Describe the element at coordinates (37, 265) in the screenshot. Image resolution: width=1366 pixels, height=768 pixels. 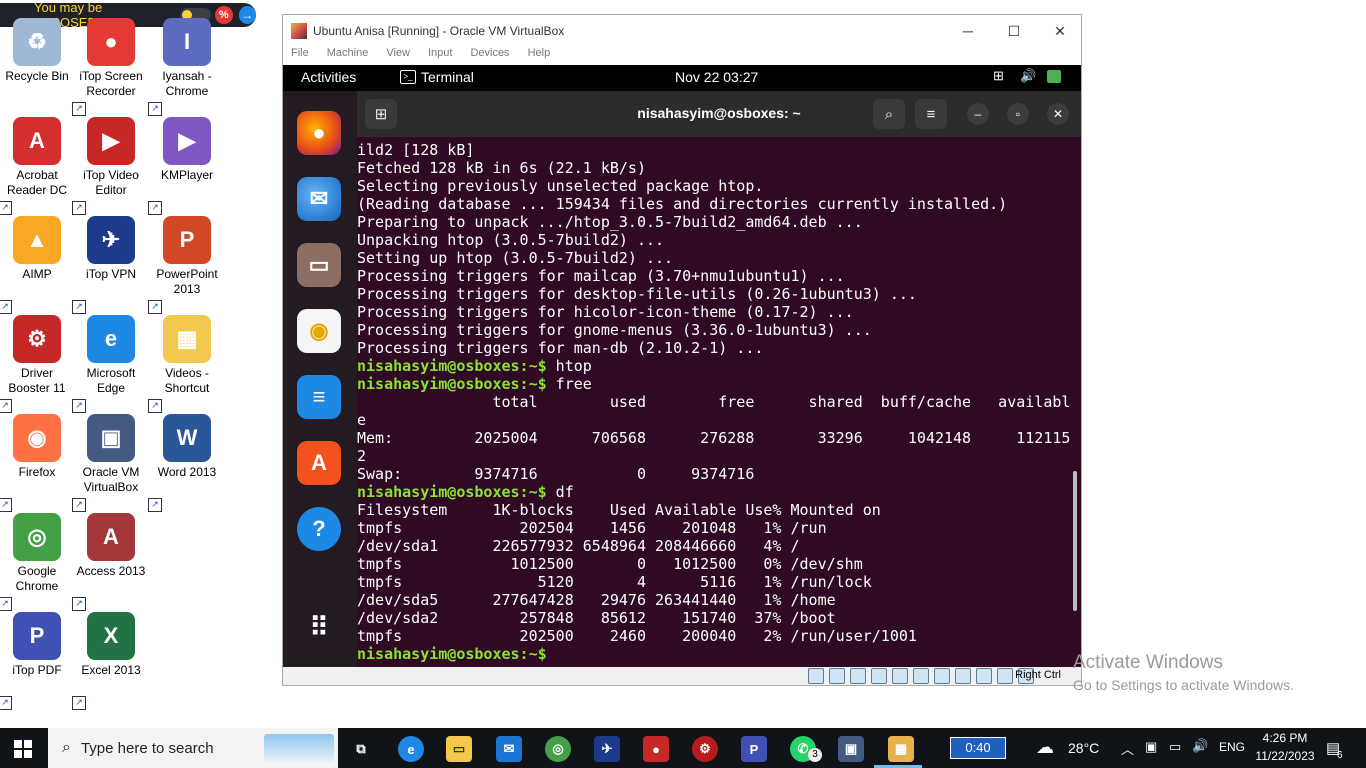
I see `desktop-shortcut: ▲ ↗ AIMP` at that location.